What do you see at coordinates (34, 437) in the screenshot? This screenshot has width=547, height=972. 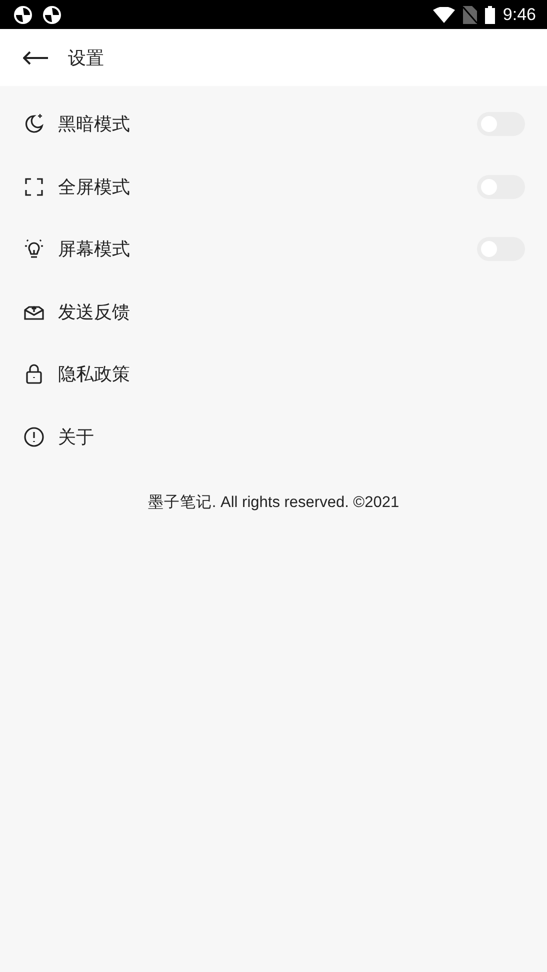 I see `info-icon` at bounding box center [34, 437].